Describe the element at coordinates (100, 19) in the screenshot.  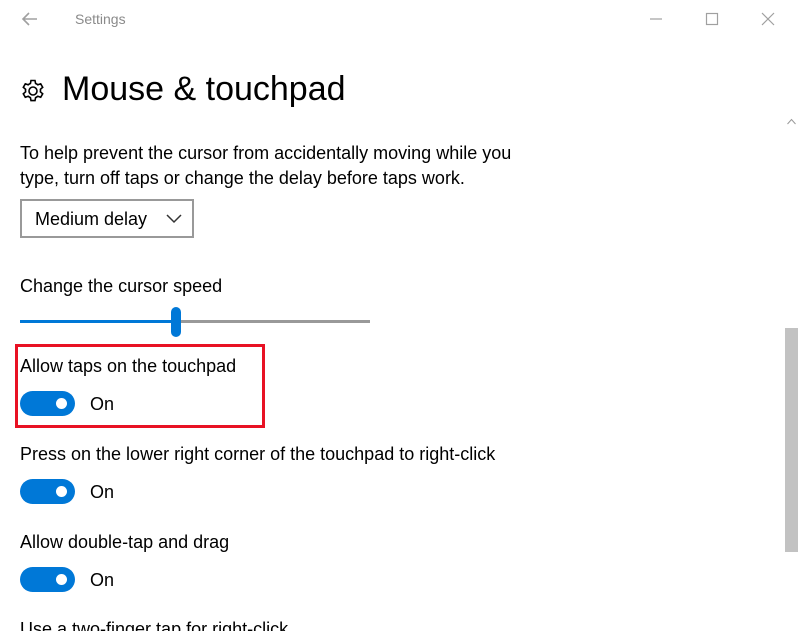
I see `window-title: Settings` at that location.